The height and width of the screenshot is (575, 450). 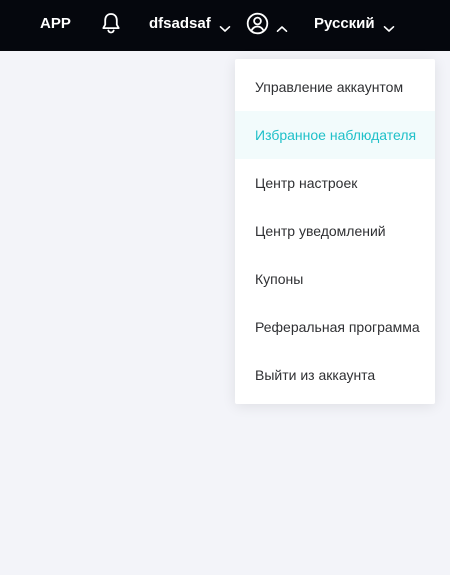 I want to click on username-label: dfsadsaf, so click(x=180, y=23).